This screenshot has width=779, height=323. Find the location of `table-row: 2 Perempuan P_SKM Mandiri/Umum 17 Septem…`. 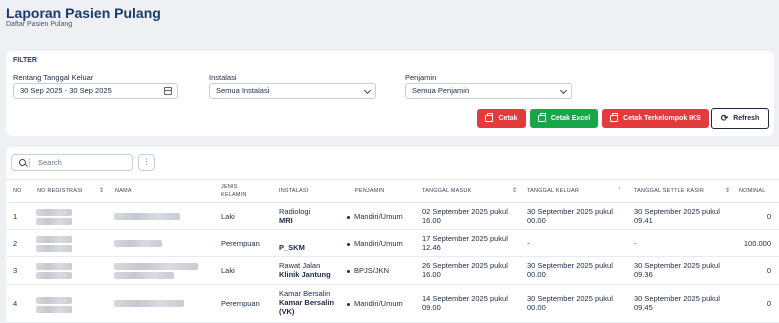

table-row: 2 Perempuan P_SKM Mandiri/Umum 17 Septem… is located at coordinates (392, 243).